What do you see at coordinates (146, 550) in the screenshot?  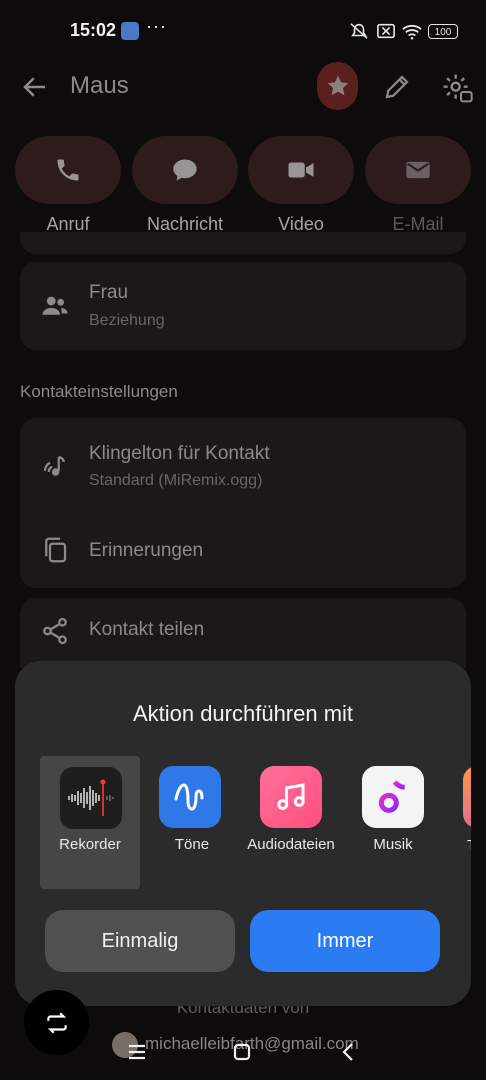 I see `reminders-title: Erinnerungen` at bounding box center [146, 550].